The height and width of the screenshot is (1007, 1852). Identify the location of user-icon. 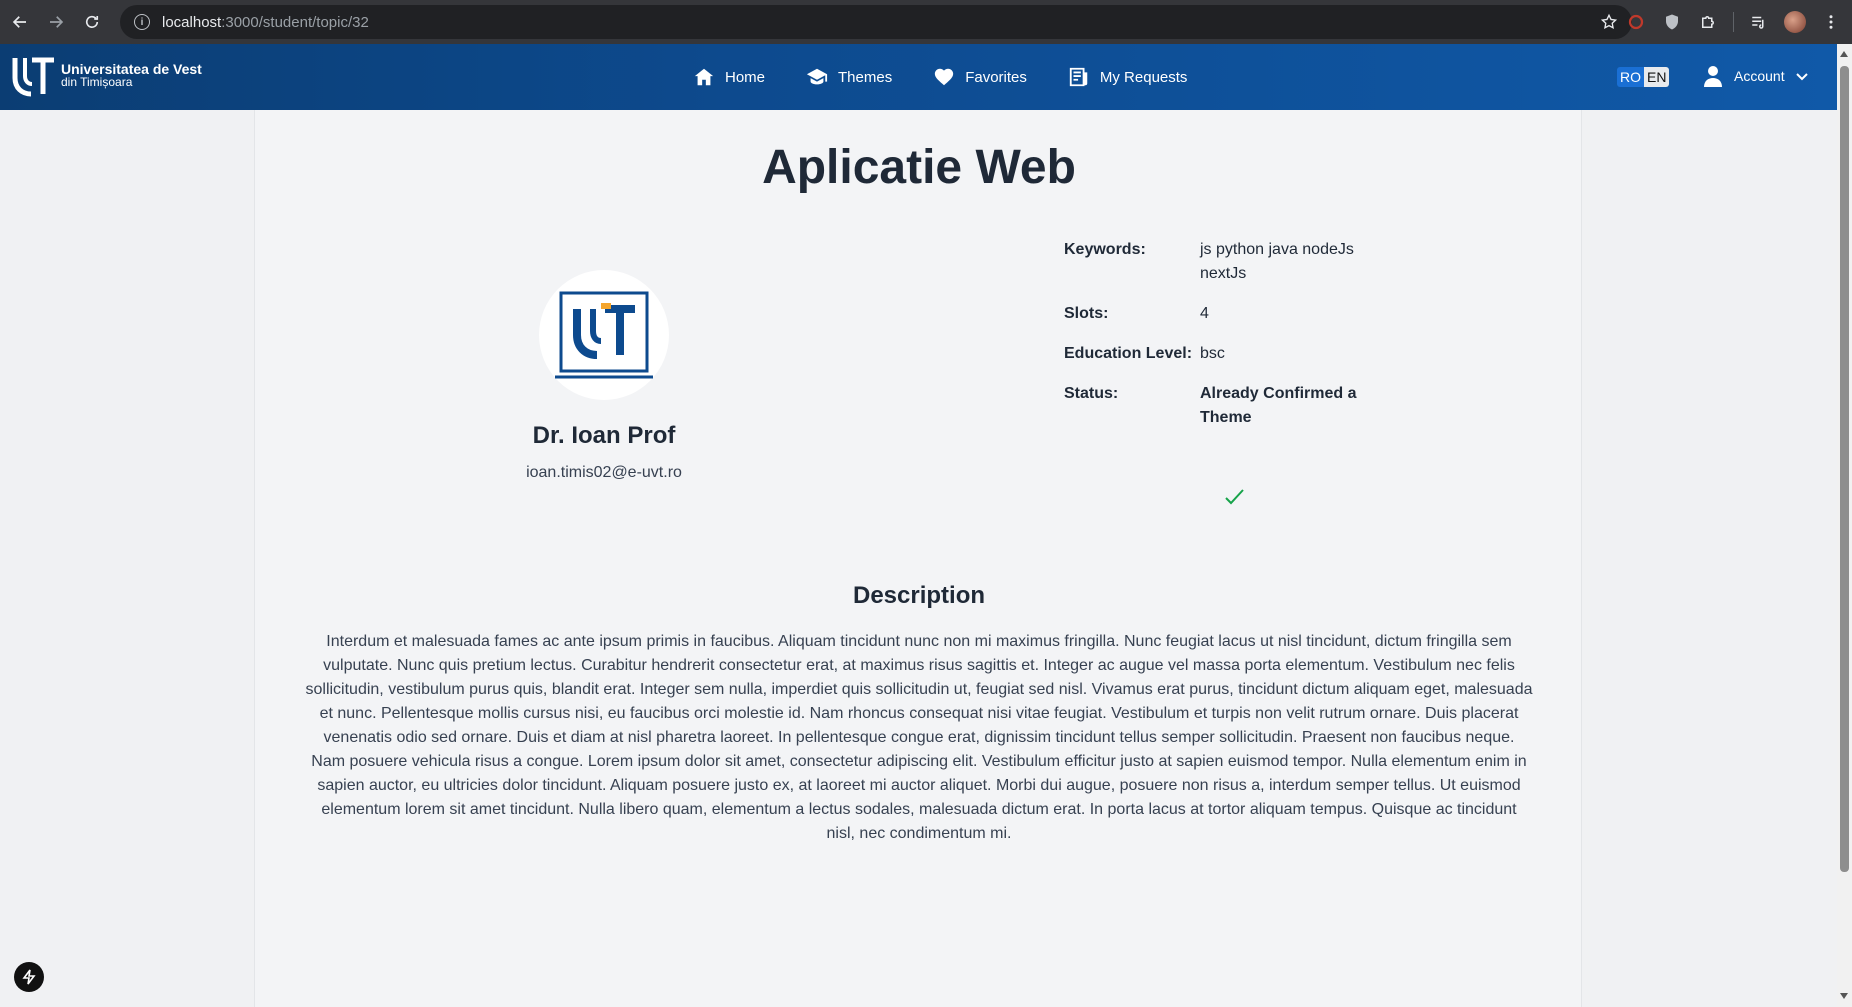
(1713, 76).